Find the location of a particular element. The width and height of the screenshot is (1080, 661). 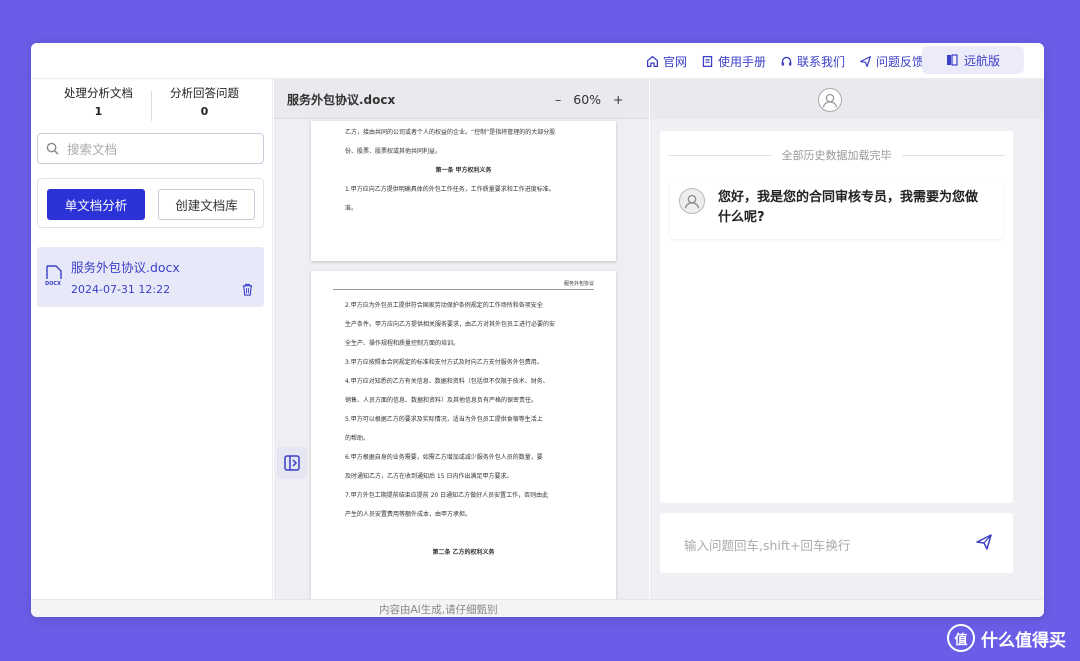

chat-input-placeholder: 输入问题回车,shift+回车换行 is located at coordinates (767, 545).